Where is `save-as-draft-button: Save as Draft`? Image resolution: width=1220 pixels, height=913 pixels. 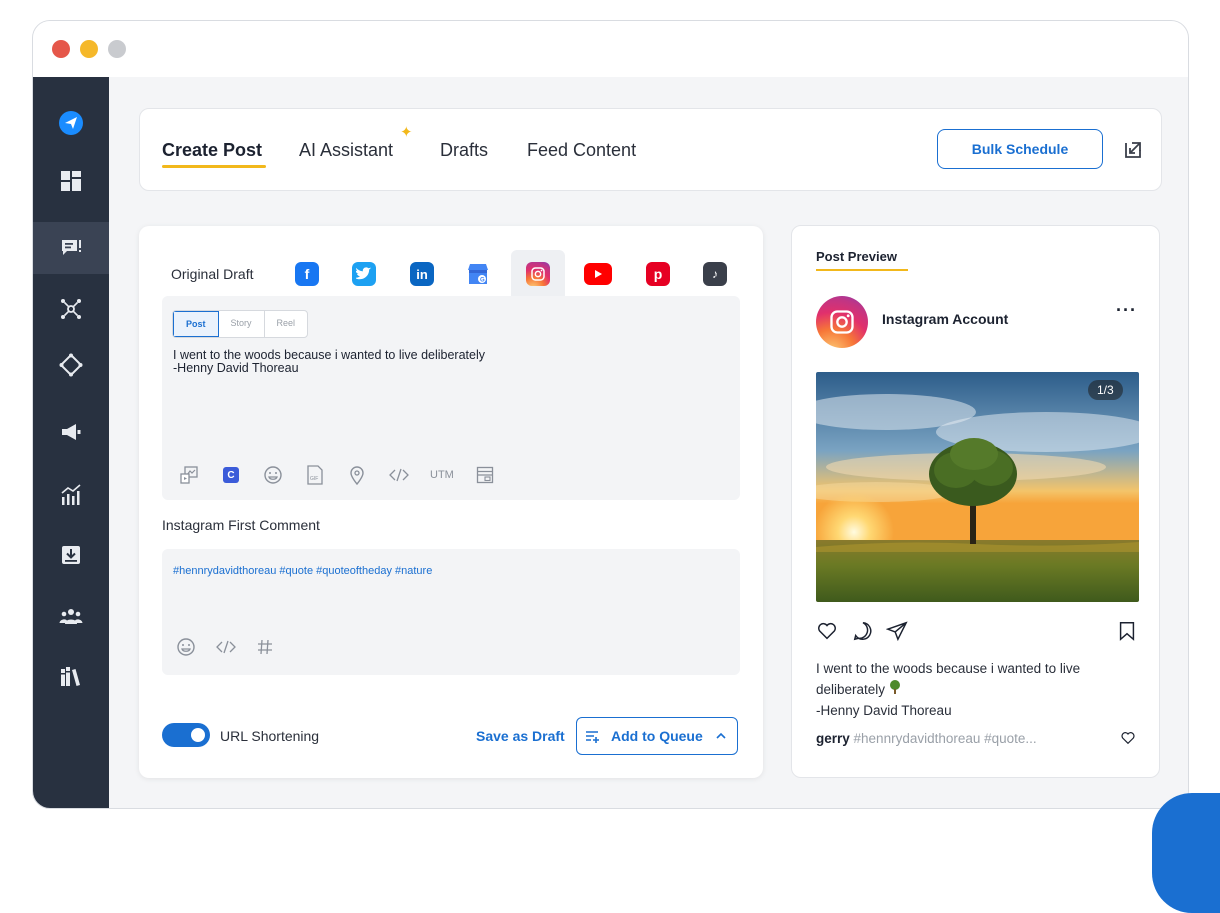 save-as-draft-button: Save as Draft is located at coordinates (520, 736).